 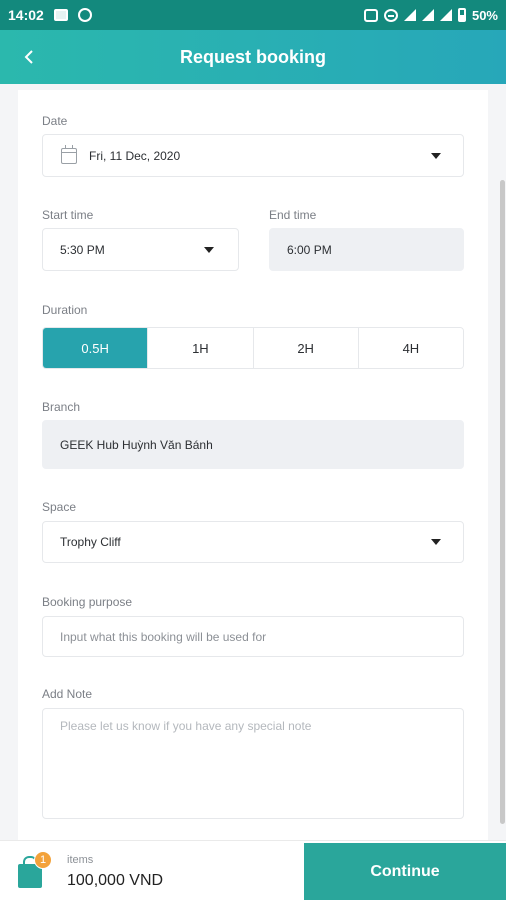 What do you see at coordinates (140, 249) in the screenshot?
I see `start-time-select: 5:30 PM` at bounding box center [140, 249].